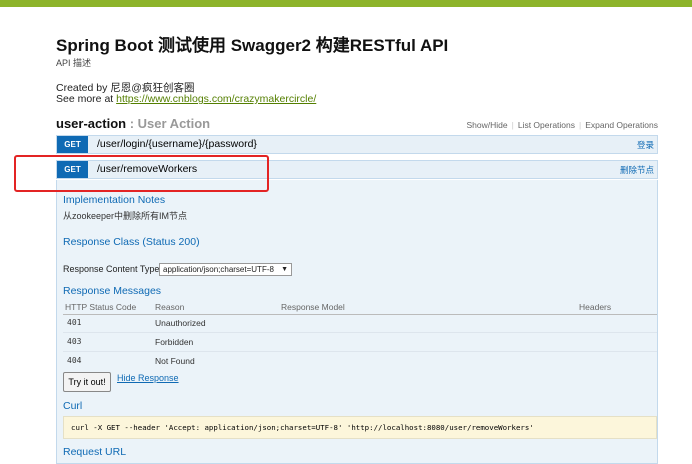  What do you see at coordinates (101, 307) in the screenshot?
I see `column-header-status-code: HTTP Status Code` at bounding box center [101, 307].